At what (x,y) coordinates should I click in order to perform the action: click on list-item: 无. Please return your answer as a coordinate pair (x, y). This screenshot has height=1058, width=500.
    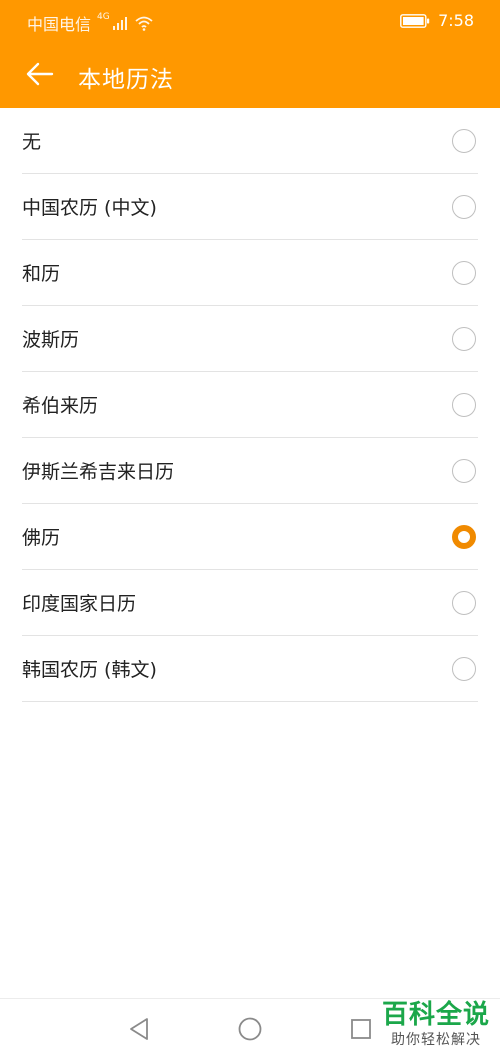
    Looking at the image, I should click on (250, 141).